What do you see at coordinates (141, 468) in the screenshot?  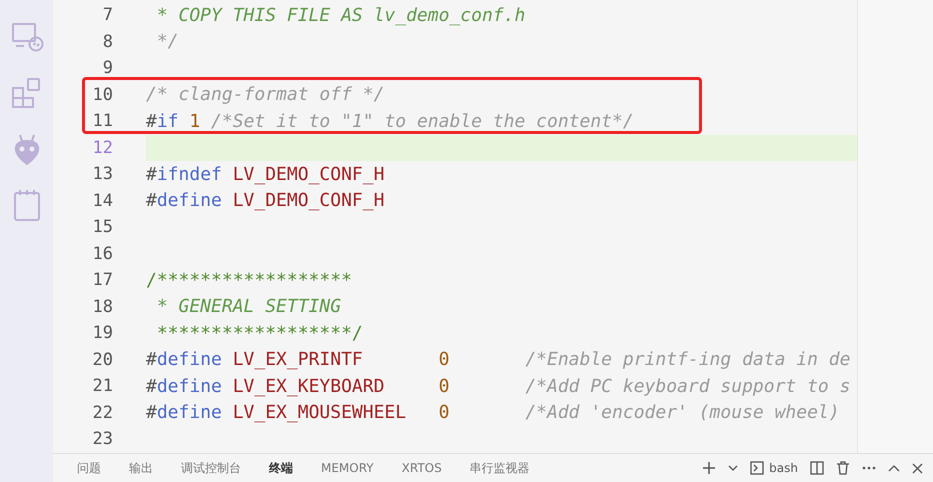 I see `panel-tab: 输出` at bounding box center [141, 468].